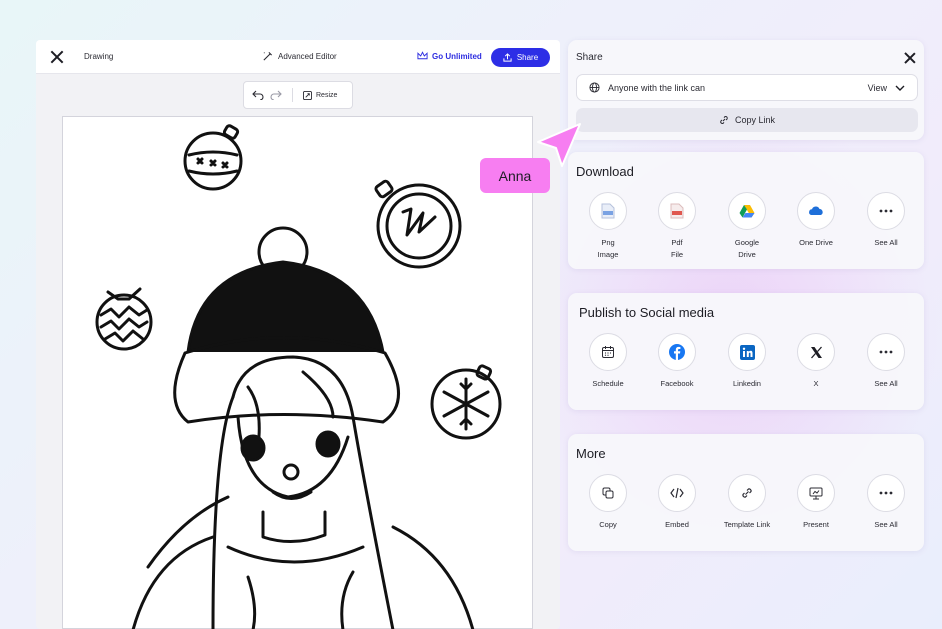 This screenshot has height=629, width=942. I want to click on go-unlimited-button: Go Unlimited, so click(449, 56).